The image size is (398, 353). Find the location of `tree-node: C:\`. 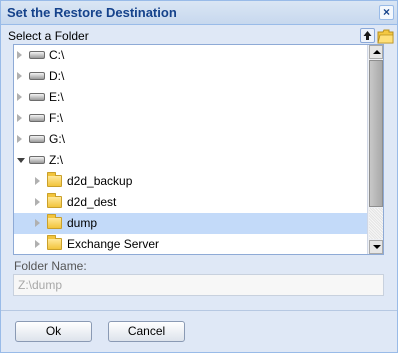

tree-node: C:\ is located at coordinates (191, 55).